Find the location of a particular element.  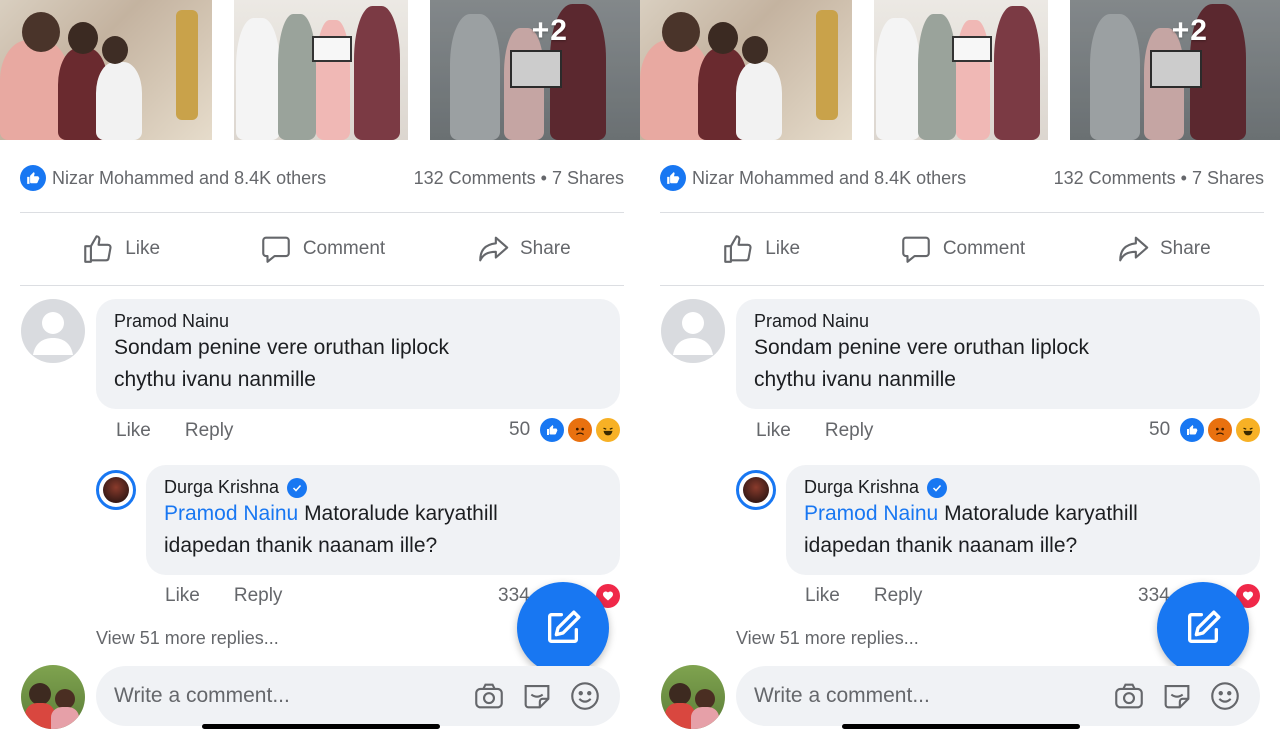

haha-reaction-icon is located at coordinates (1248, 430).